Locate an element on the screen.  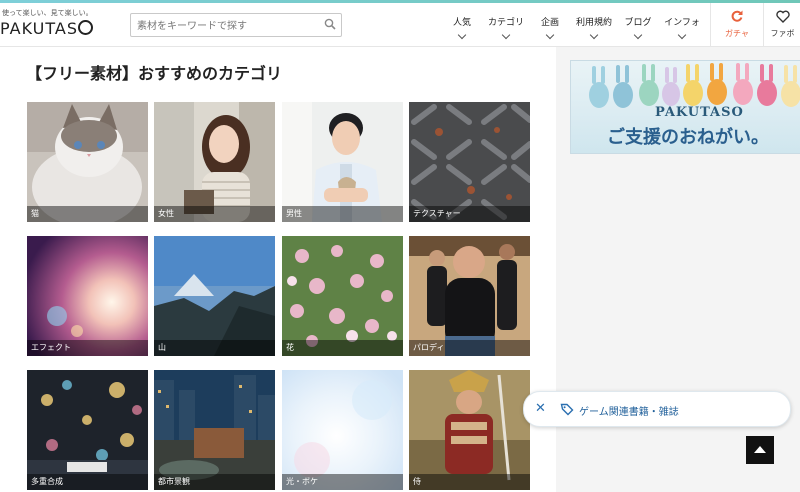
cityscape-photo is located at coordinates (214, 430).